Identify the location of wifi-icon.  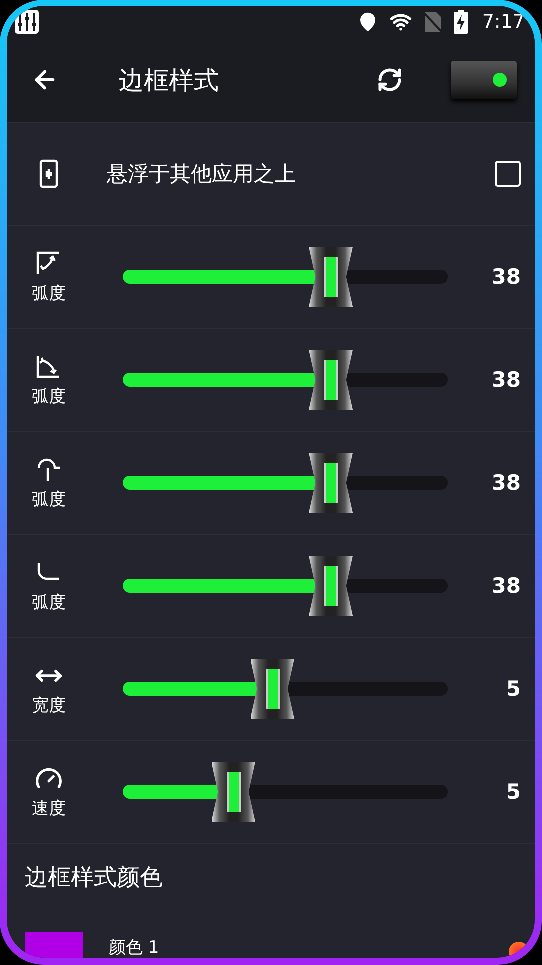
(401, 22).